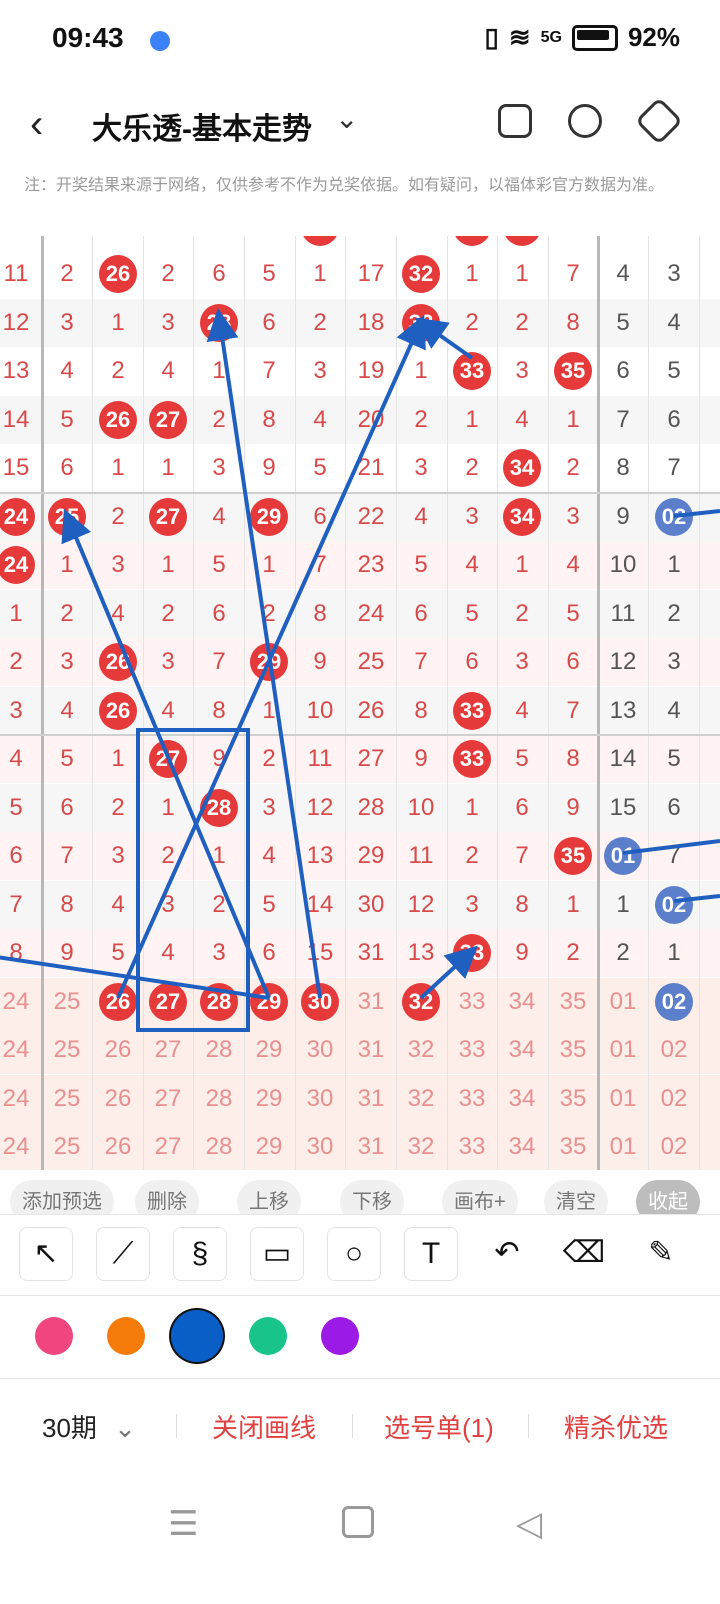  I want to click on home-square-icon, so click(358, 1522).